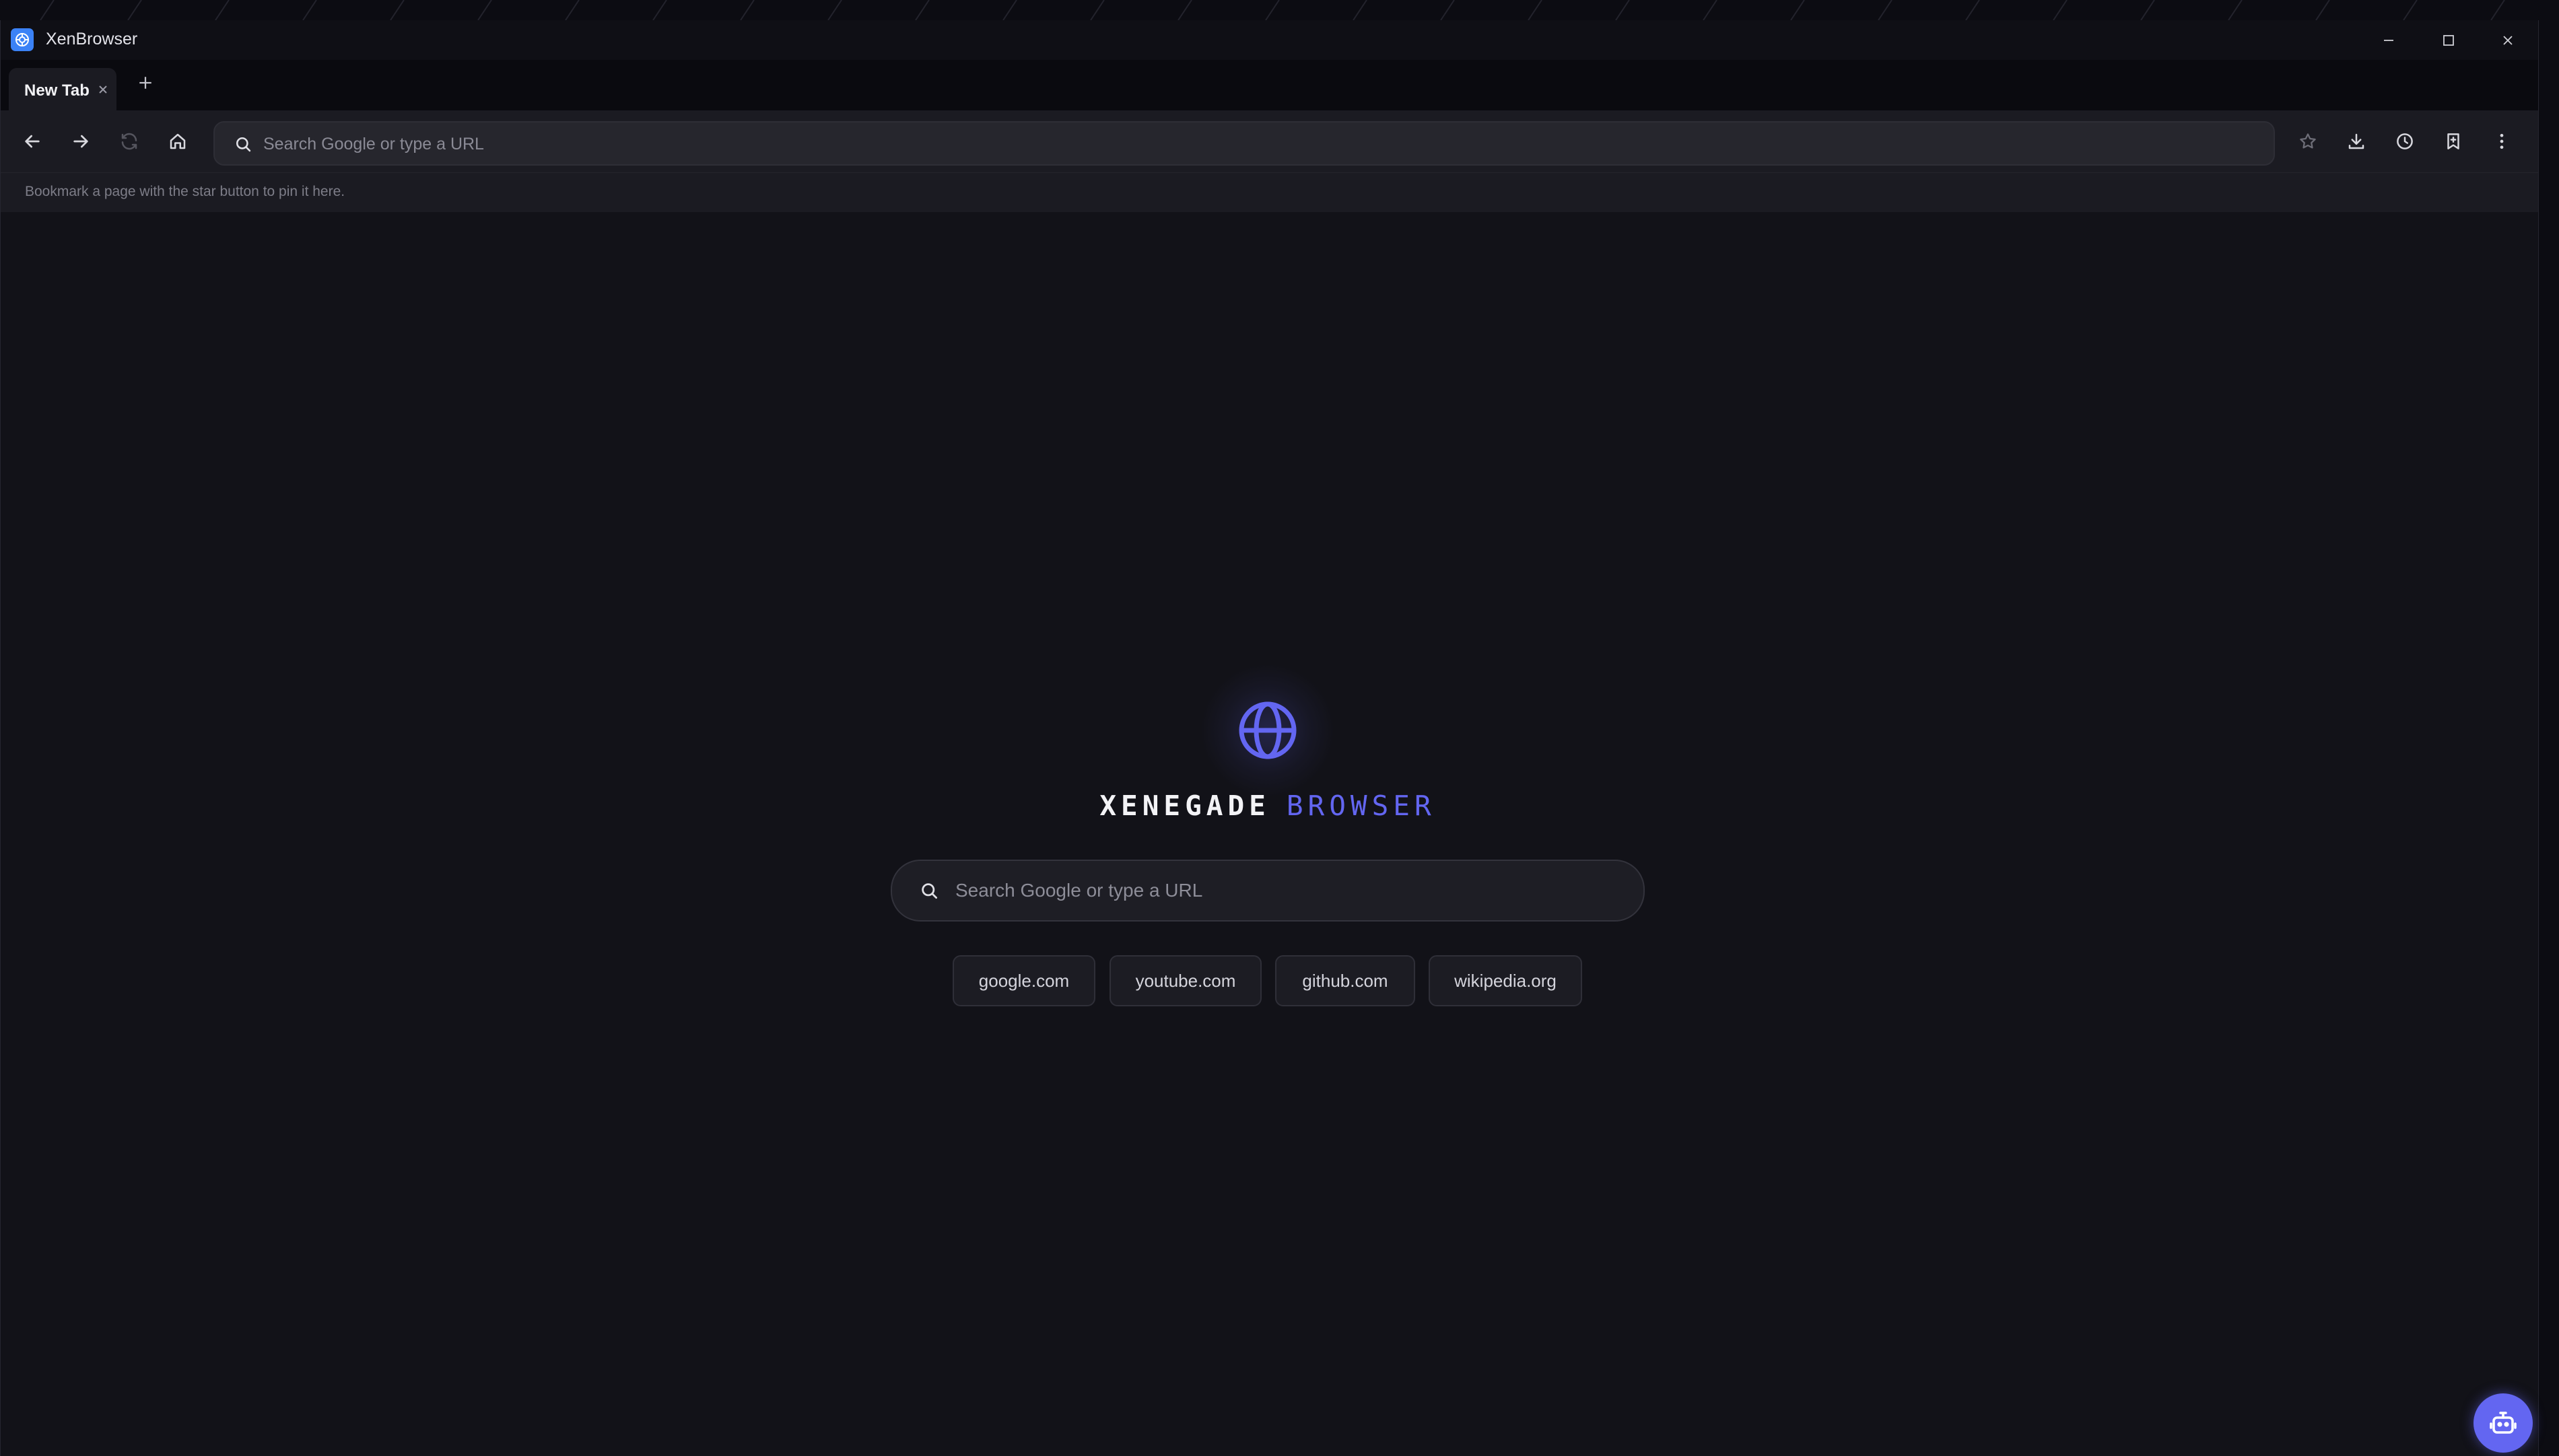  I want to click on quick-link-youtube: youtube.com, so click(1186, 980).